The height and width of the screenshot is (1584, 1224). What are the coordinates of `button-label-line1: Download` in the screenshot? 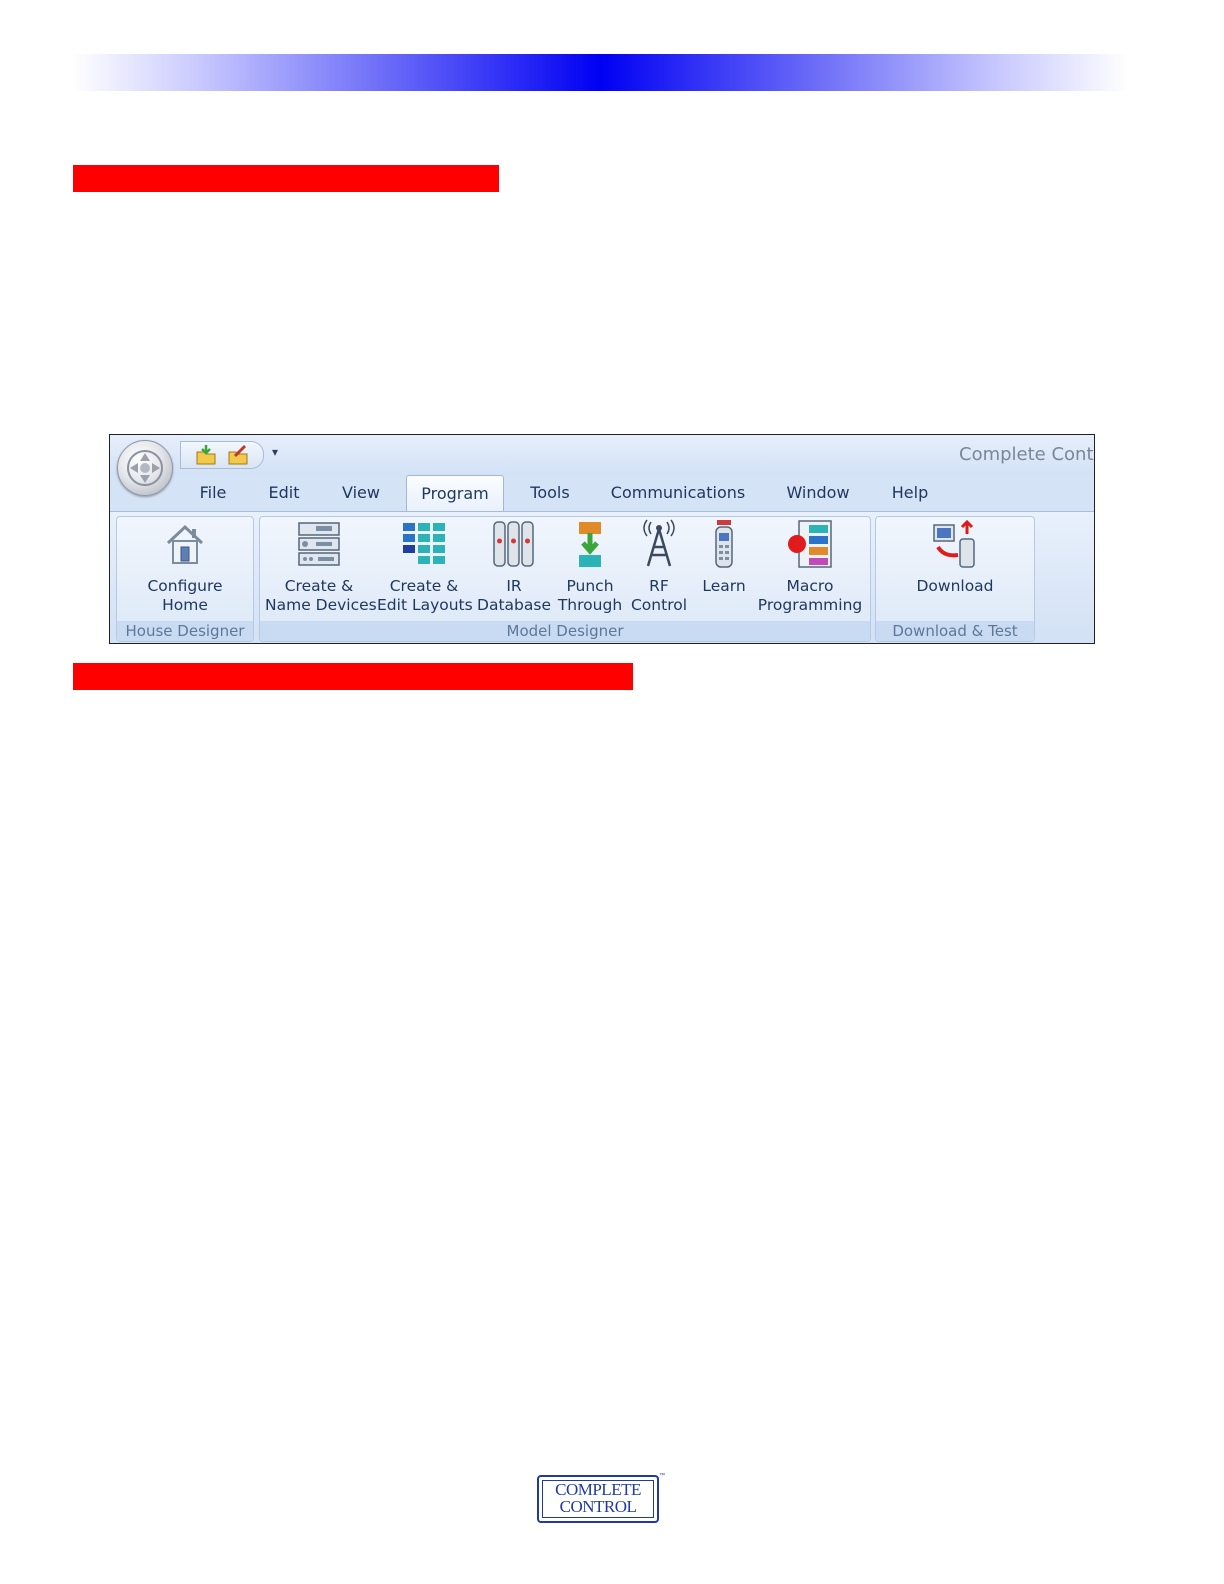 It's located at (955, 586).